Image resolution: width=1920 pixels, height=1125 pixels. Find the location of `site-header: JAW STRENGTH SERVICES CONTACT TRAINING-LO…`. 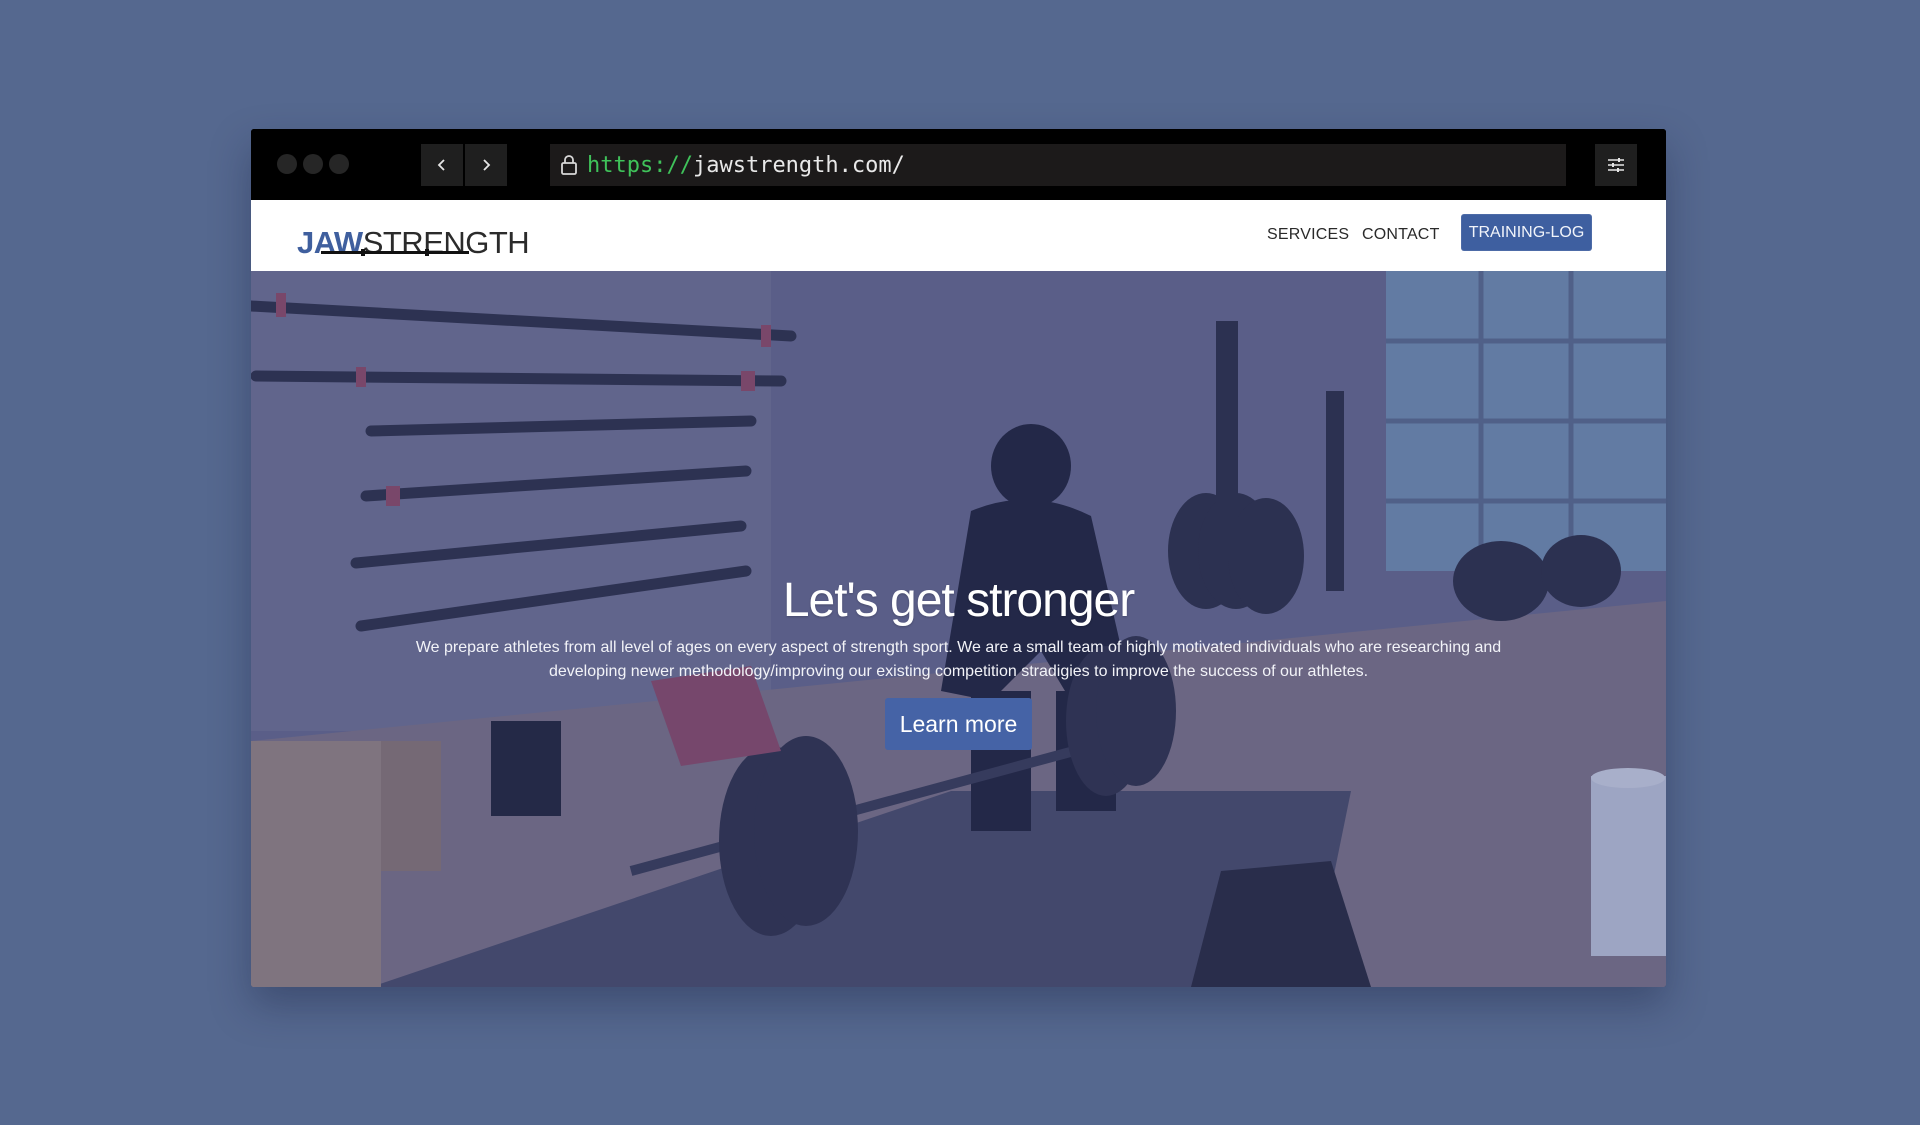

site-header: JAW STRENGTH SERVICES CONTACT TRAINING-LO… is located at coordinates (958, 235).